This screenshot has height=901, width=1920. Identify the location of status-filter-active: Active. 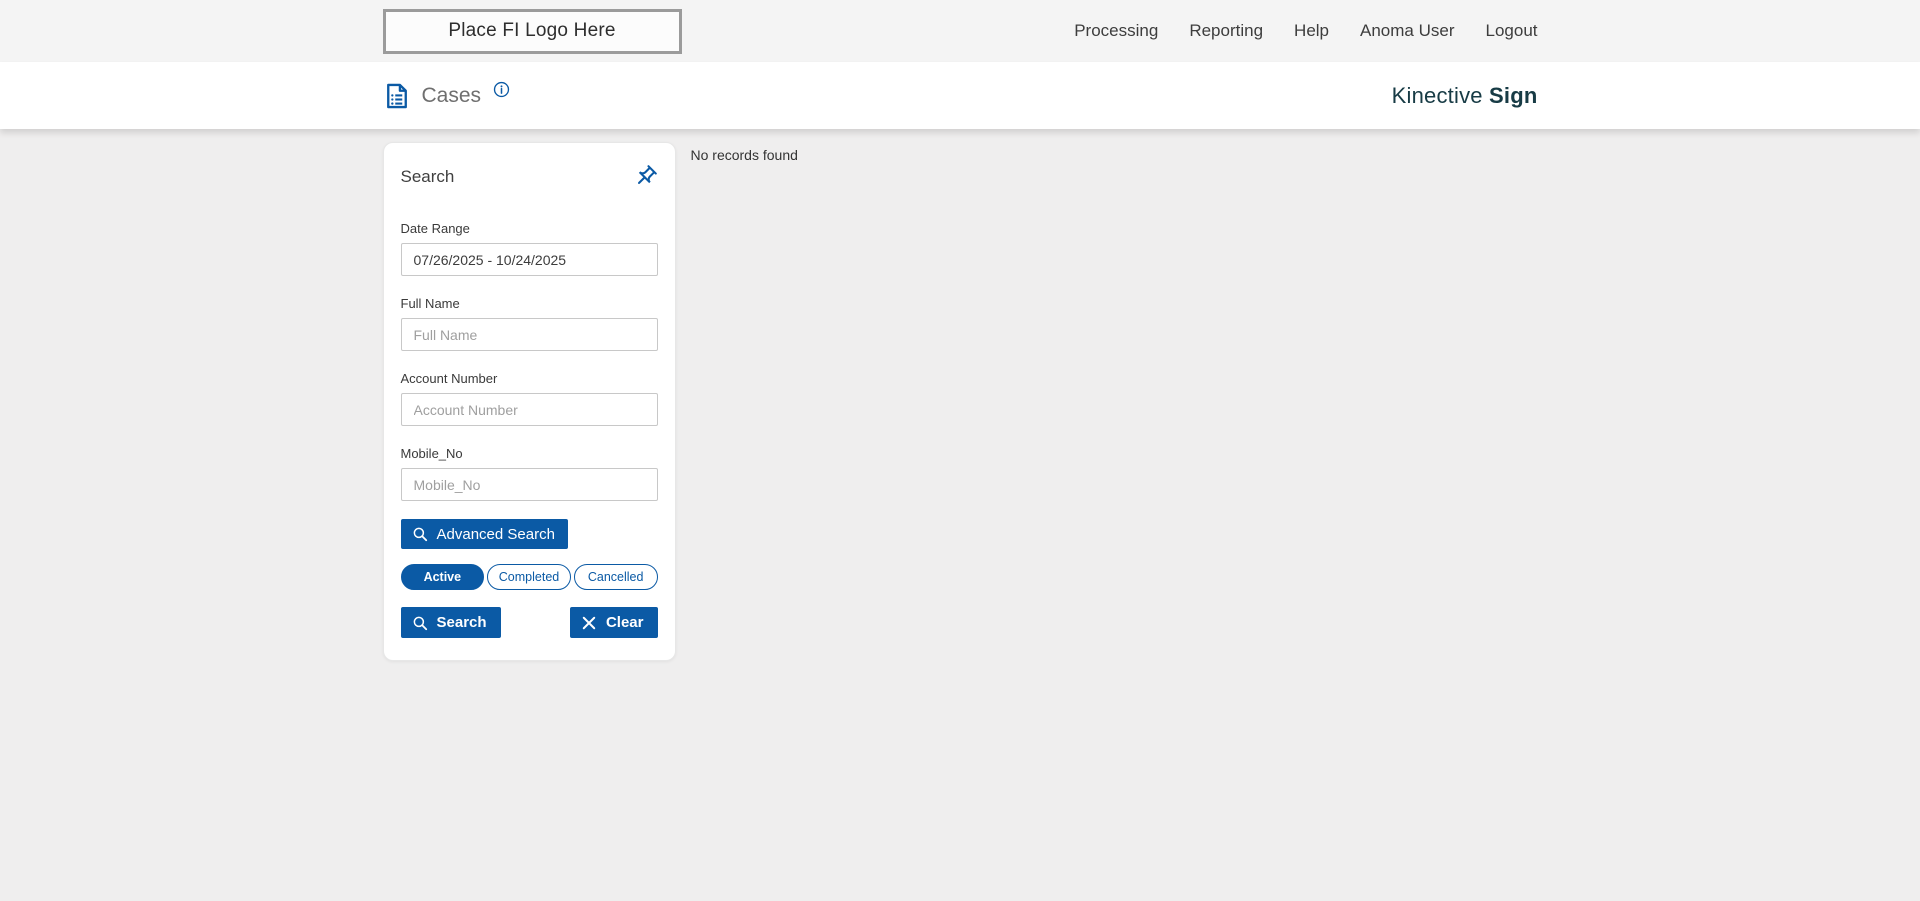
(442, 577).